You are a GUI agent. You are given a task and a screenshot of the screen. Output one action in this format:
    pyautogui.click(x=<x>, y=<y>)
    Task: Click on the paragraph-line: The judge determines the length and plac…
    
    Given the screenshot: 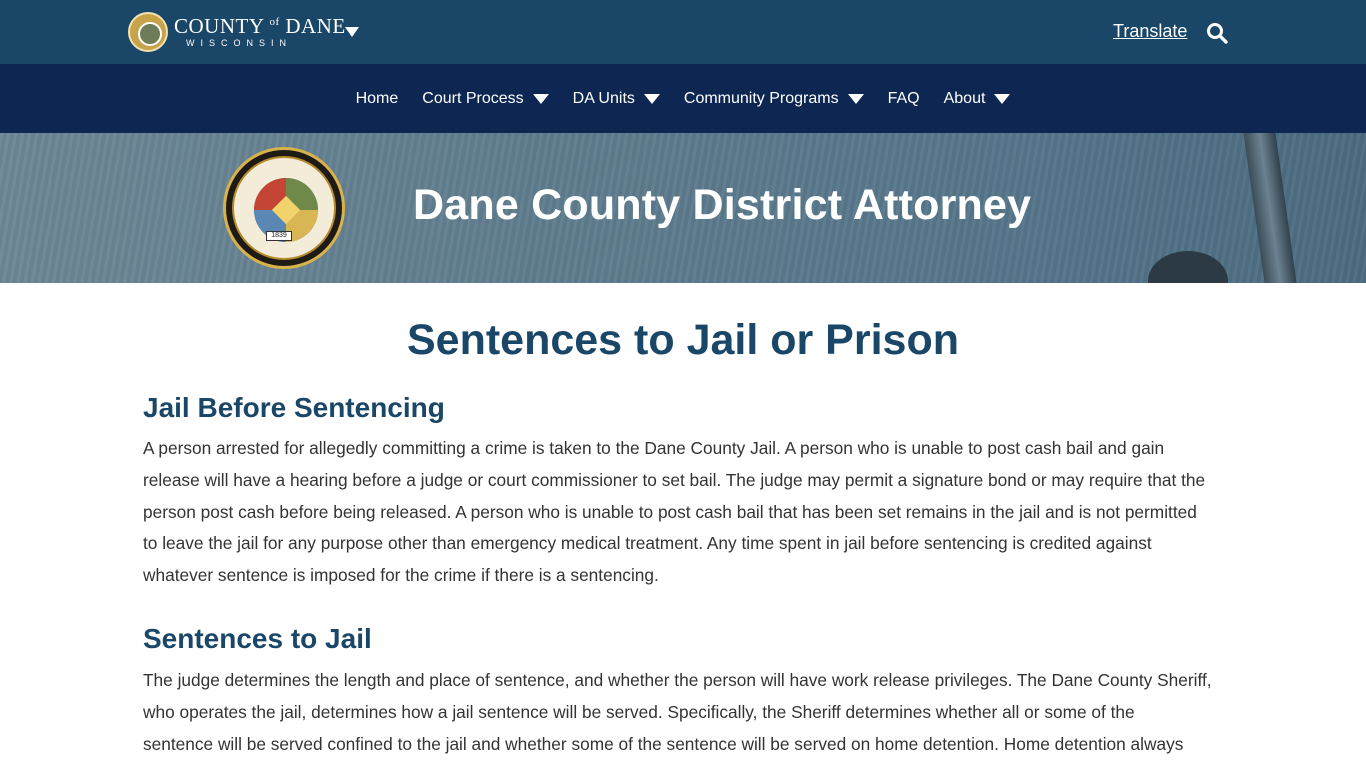 What is the action you would take?
    pyautogui.click(x=677, y=680)
    